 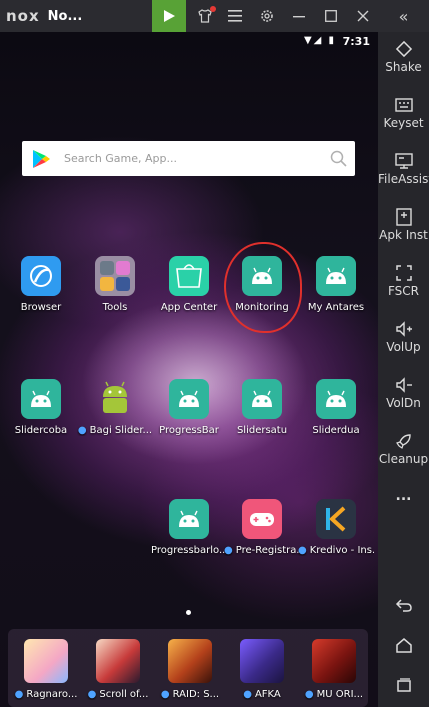 I want to click on volume-up-icon, so click(x=403, y=329).